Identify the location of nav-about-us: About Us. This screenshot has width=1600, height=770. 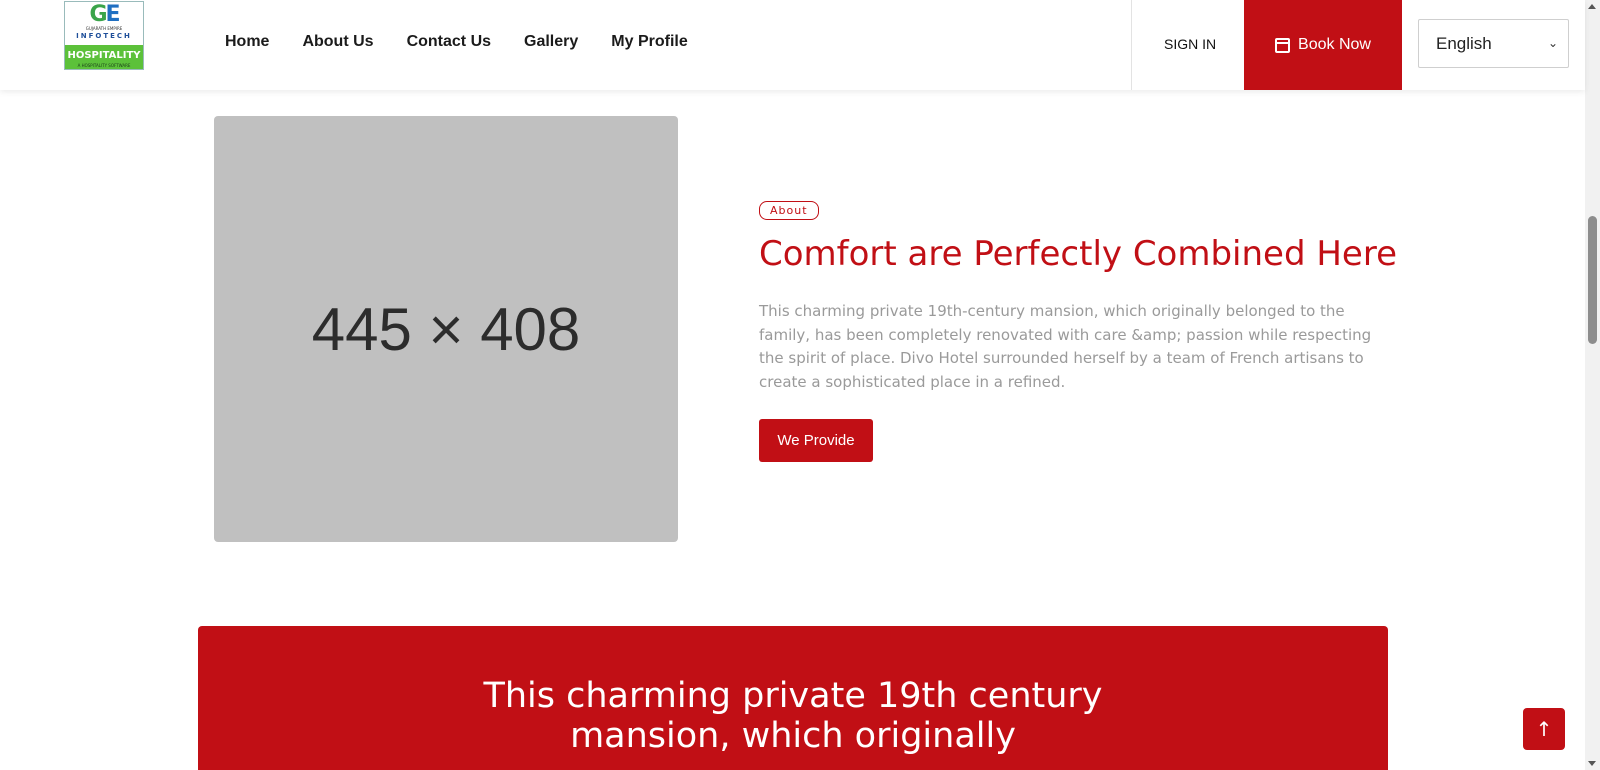
(337, 42).